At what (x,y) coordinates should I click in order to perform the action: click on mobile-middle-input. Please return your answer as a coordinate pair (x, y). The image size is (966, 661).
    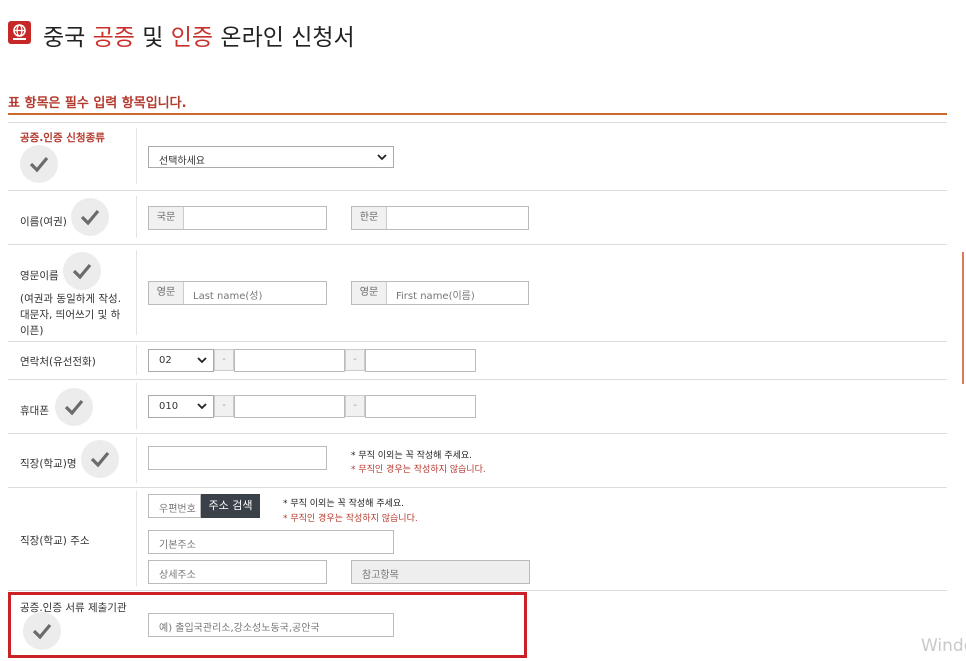
    Looking at the image, I should click on (289, 406).